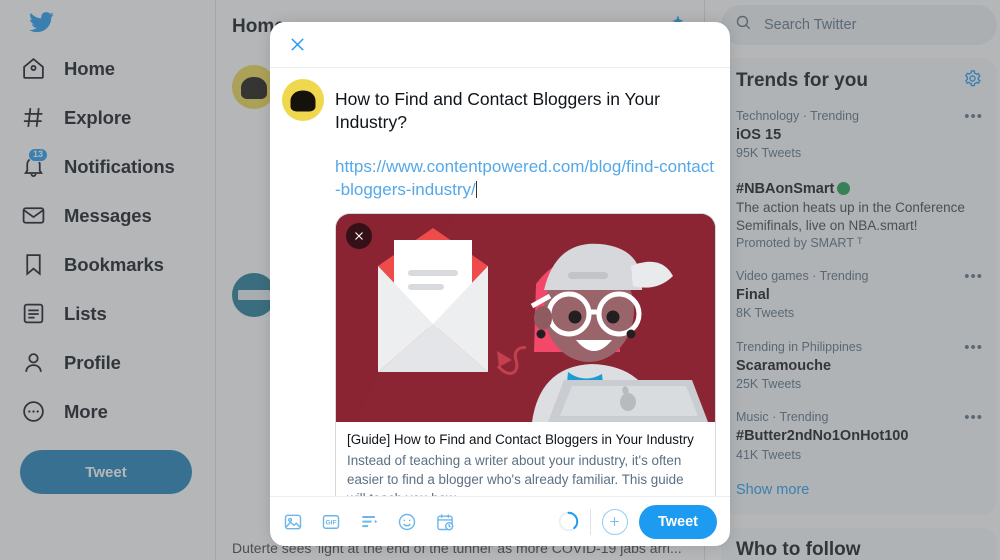 The width and height of the screenshot is (1000, 560). I want to click on char-count-progress-ring, so click(568, 521).